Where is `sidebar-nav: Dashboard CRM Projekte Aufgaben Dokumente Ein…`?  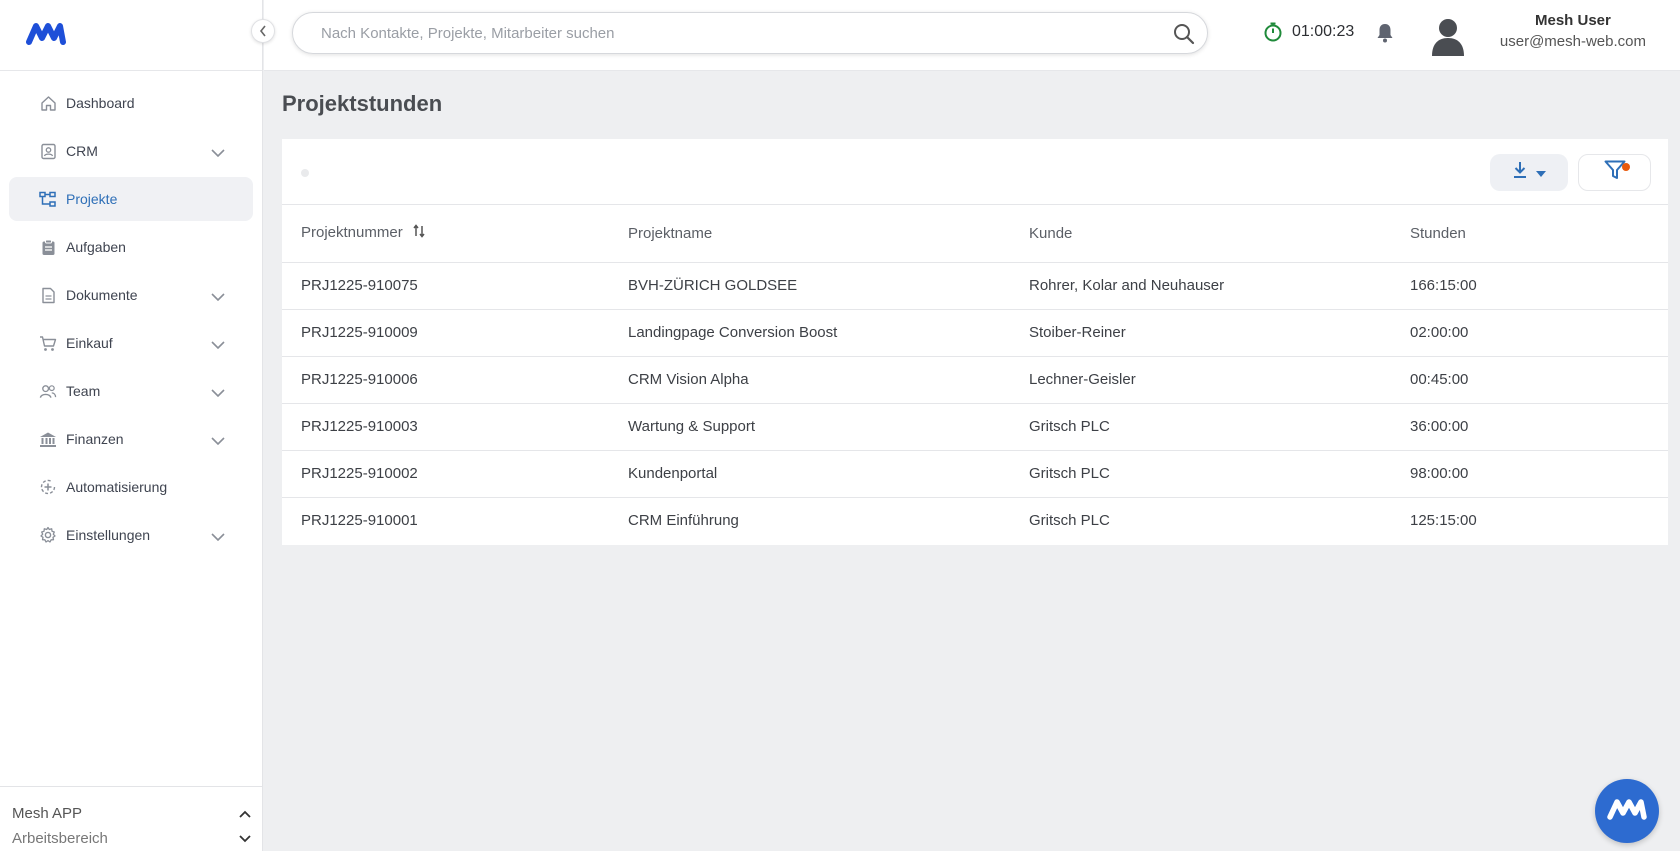 sidebar-nav: Dashboard CRM Projekte Aufgaben Dokumente Ein… is located at coordinates (131, 314).